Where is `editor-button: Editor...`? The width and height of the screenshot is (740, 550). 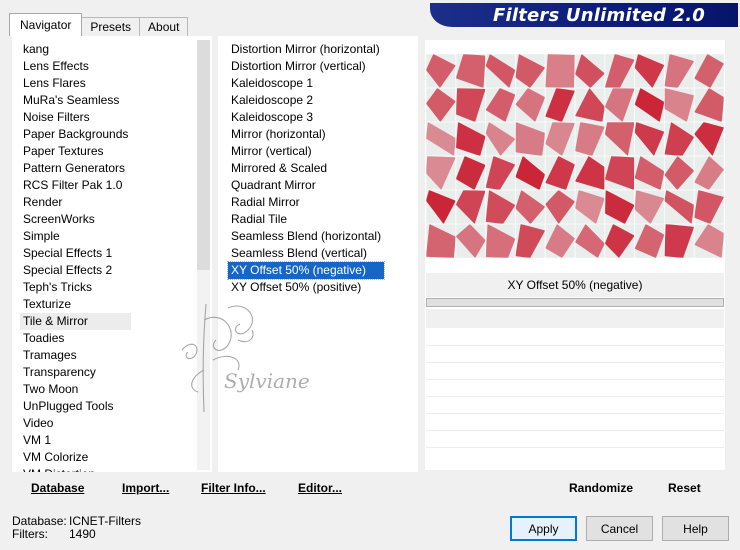
editor-button: Editor... is located at coordinates (320, 488).